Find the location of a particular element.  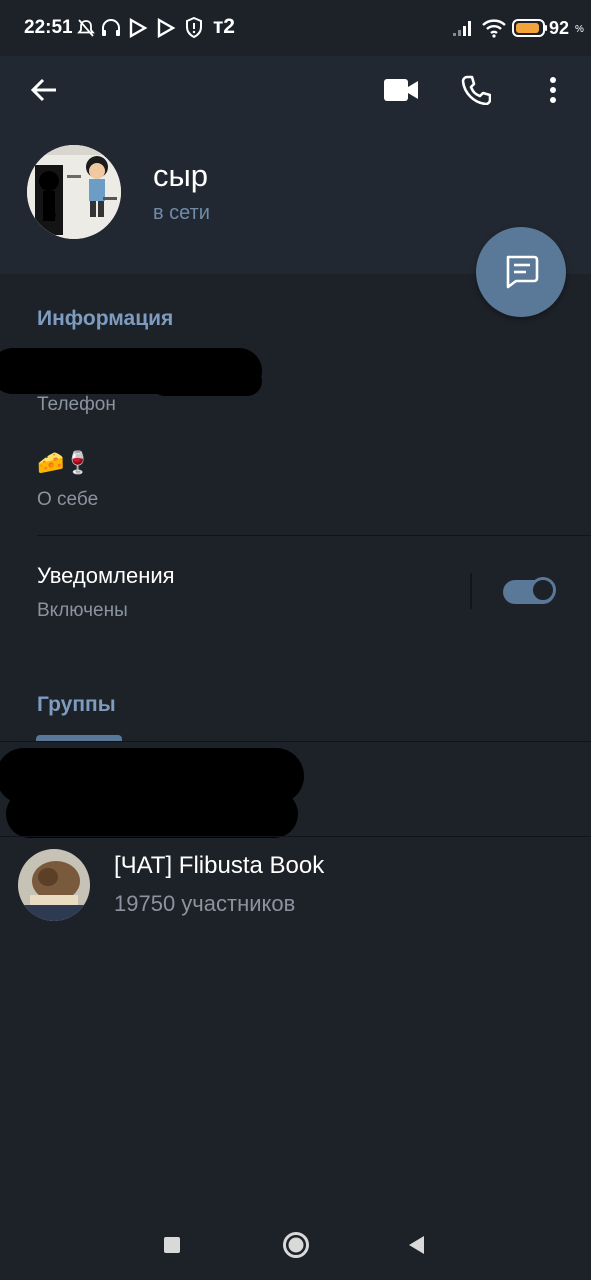

call-button is located at coordinates (476, 90).